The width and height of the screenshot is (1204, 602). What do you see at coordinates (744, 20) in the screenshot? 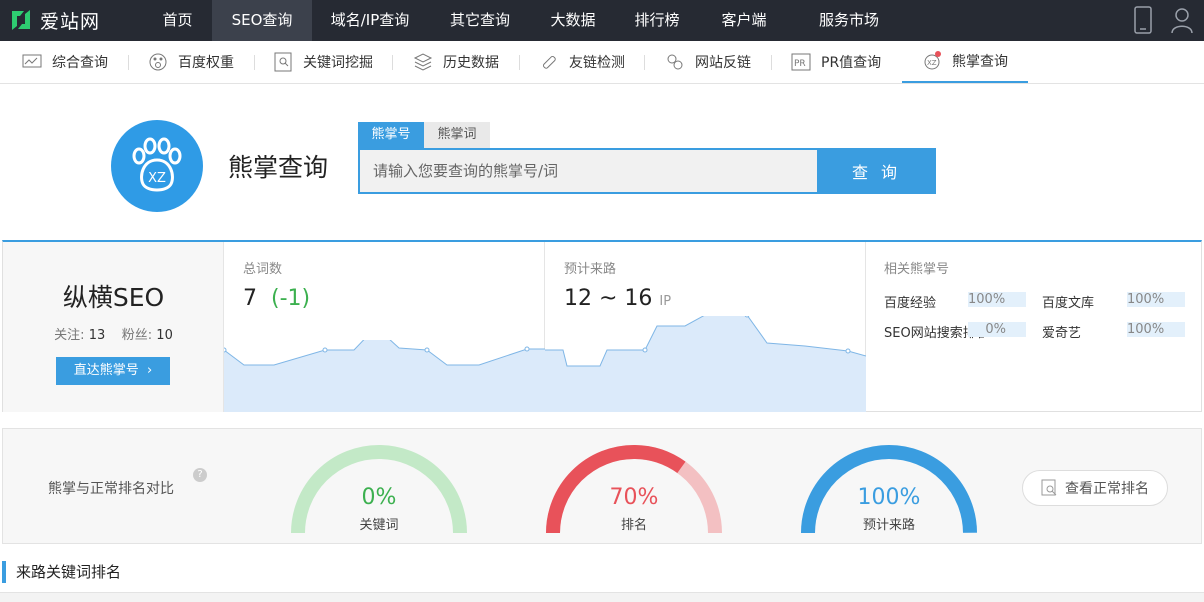
I see `nav-client: 客户端` at bounding box center [744, 20].